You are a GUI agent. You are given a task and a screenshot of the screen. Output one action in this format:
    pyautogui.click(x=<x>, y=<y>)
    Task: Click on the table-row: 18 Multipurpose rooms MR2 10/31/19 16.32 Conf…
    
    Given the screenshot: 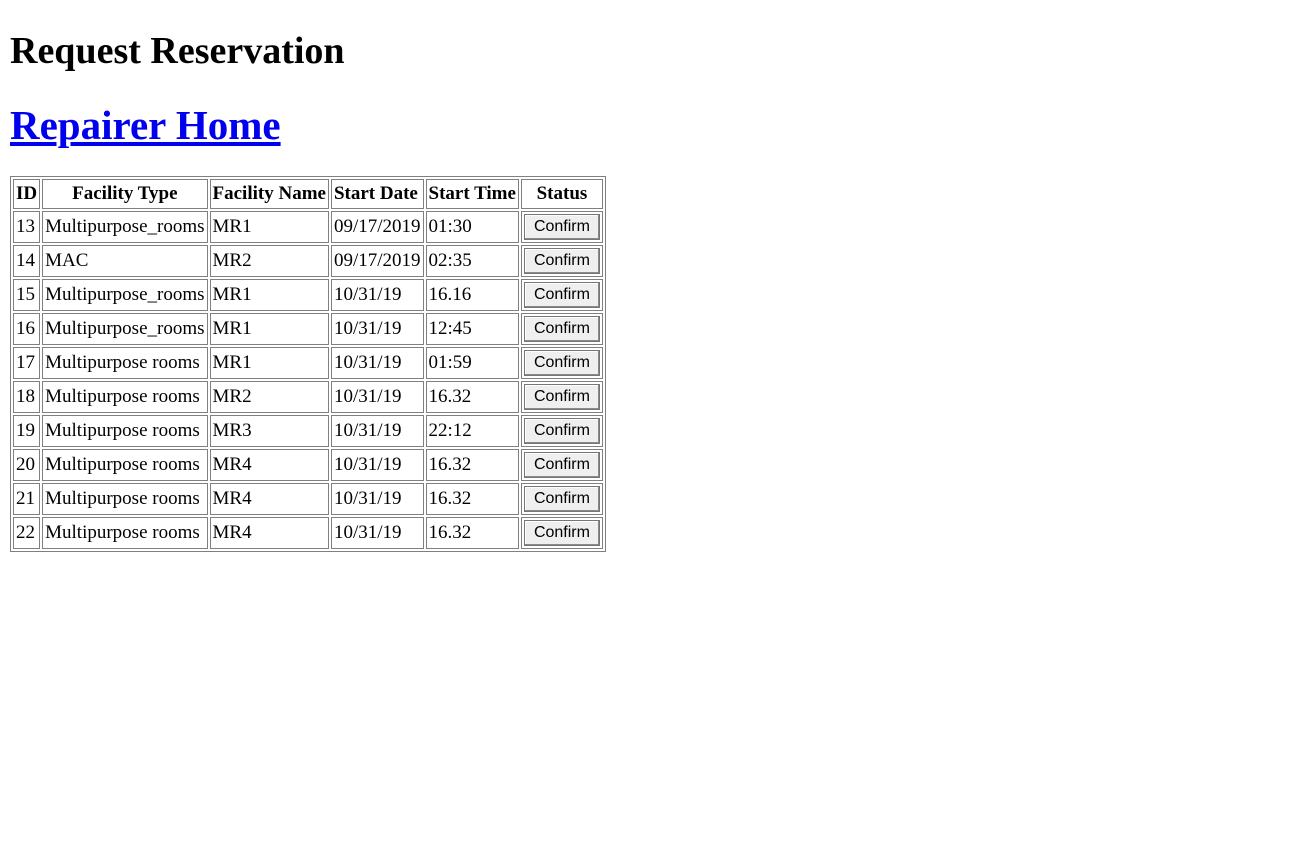 What is the action you would take?
    pyautogui.click(x=308, y=397)
    